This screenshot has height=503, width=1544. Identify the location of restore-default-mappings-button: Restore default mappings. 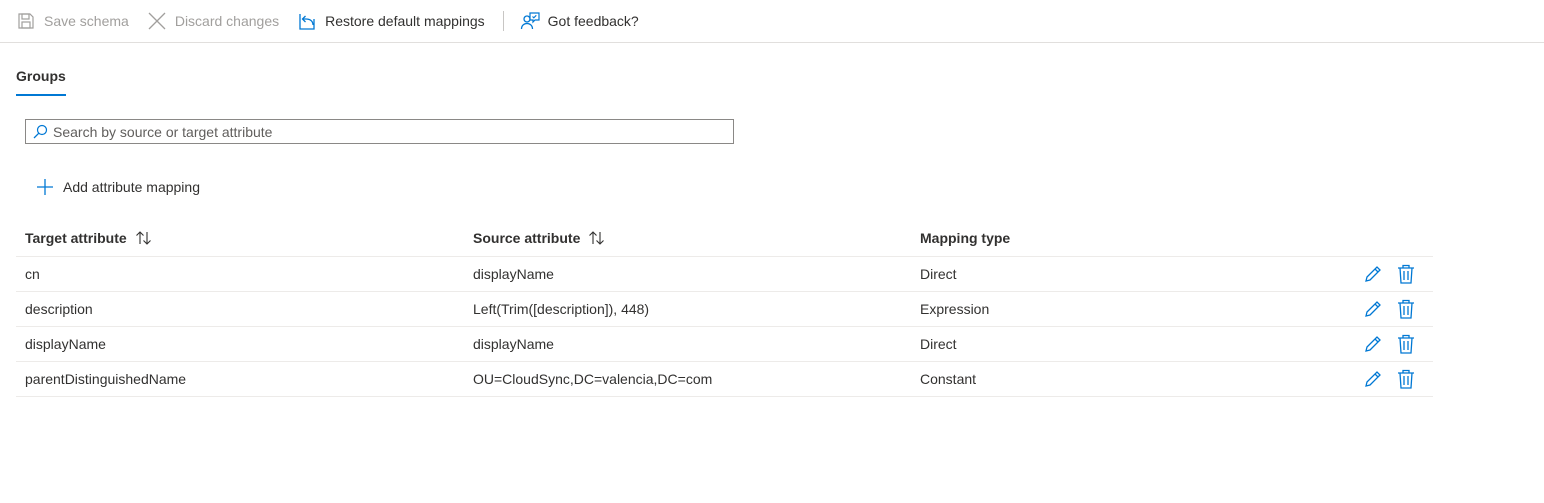
(391, 21).